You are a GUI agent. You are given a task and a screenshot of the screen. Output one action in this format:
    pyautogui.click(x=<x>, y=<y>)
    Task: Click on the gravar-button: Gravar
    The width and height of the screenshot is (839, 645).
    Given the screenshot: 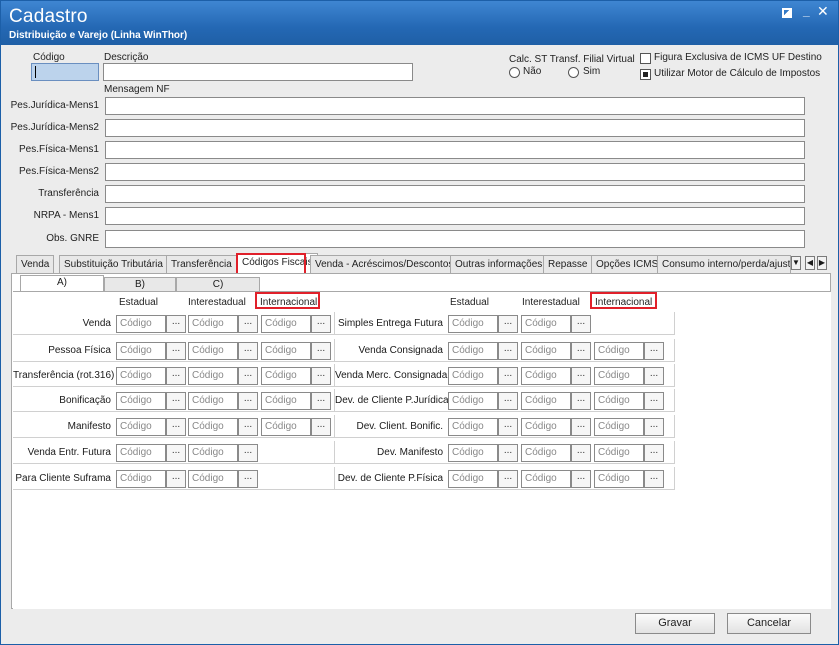 What is the action you would take?
    pyautogui.click(x=675, y=623)
    